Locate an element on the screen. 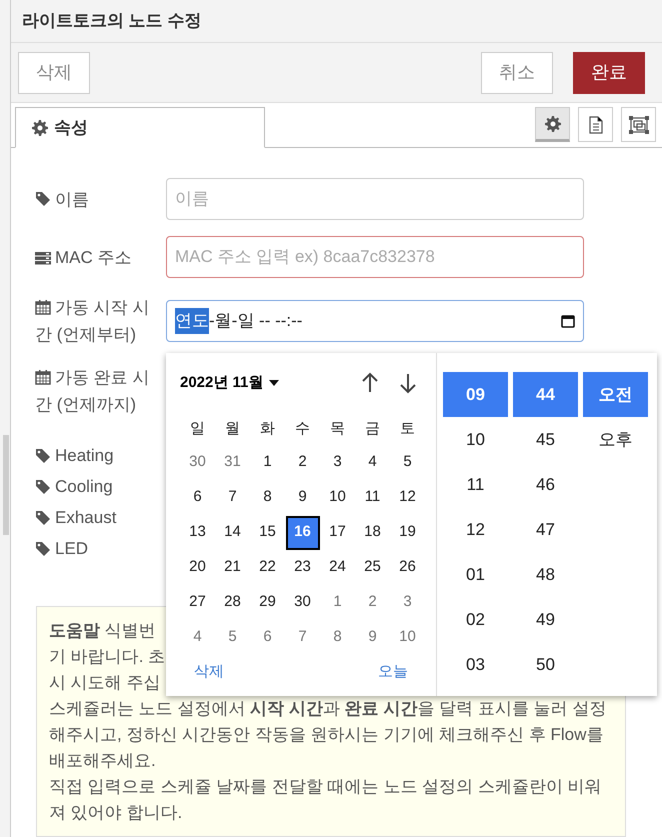 The image size is (662, 837). date-part-label: -월-일 -- --:-- is located at coordinates (255, 321).